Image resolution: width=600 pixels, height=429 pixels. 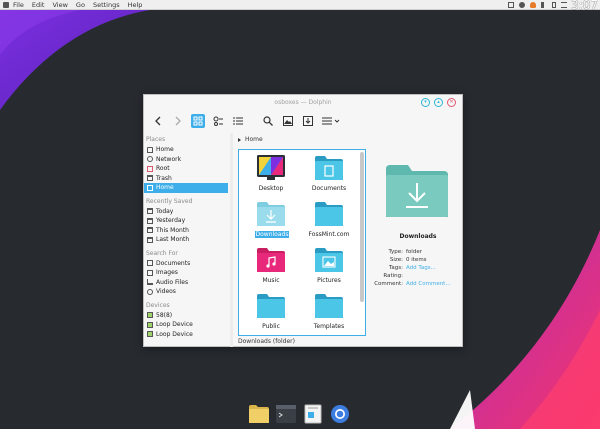 What do you see at coordinates (164, 315) in the screenshot?
I see `sidebar-item-label: 58(8)` at bounding box center [164, 315].